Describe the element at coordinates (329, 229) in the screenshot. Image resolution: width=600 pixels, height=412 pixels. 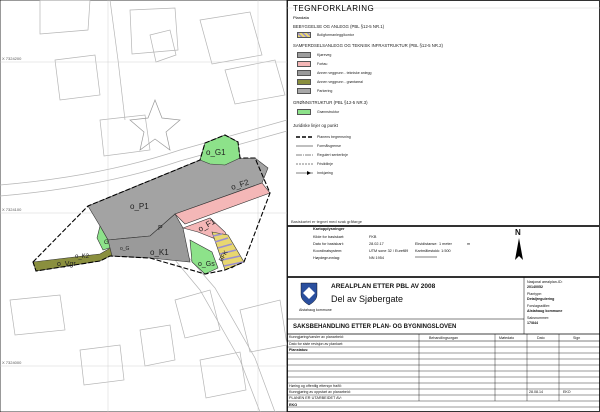
I see `meta-header: Kartopplysninger` at that location.